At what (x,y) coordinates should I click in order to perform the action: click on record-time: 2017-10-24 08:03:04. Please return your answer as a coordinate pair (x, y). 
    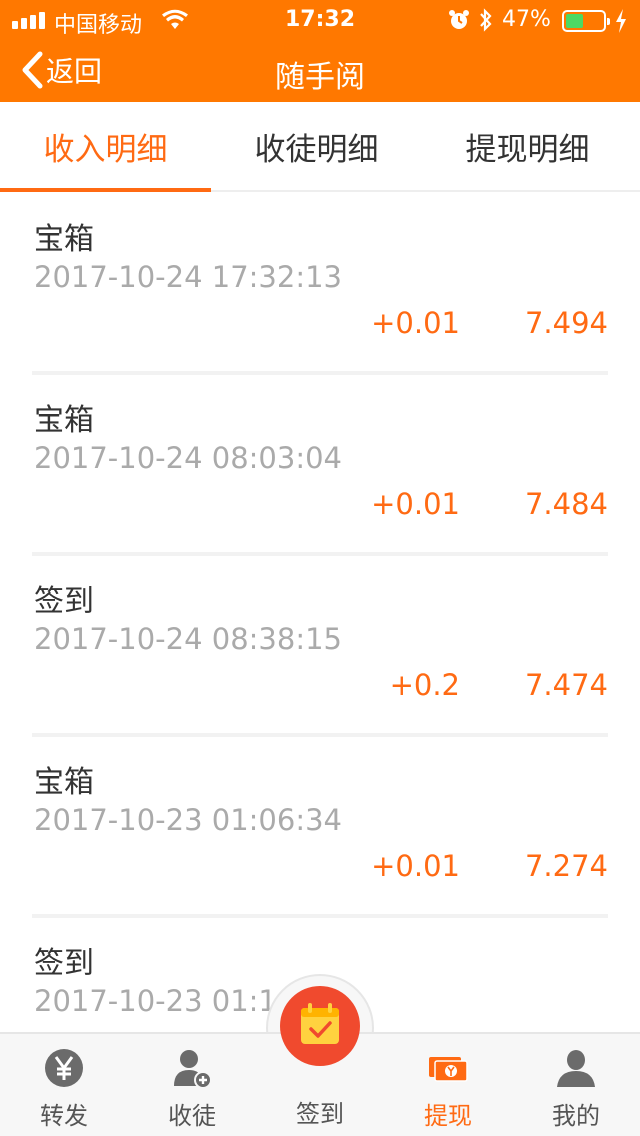
    Looking at the image, I should click on (188, 458).